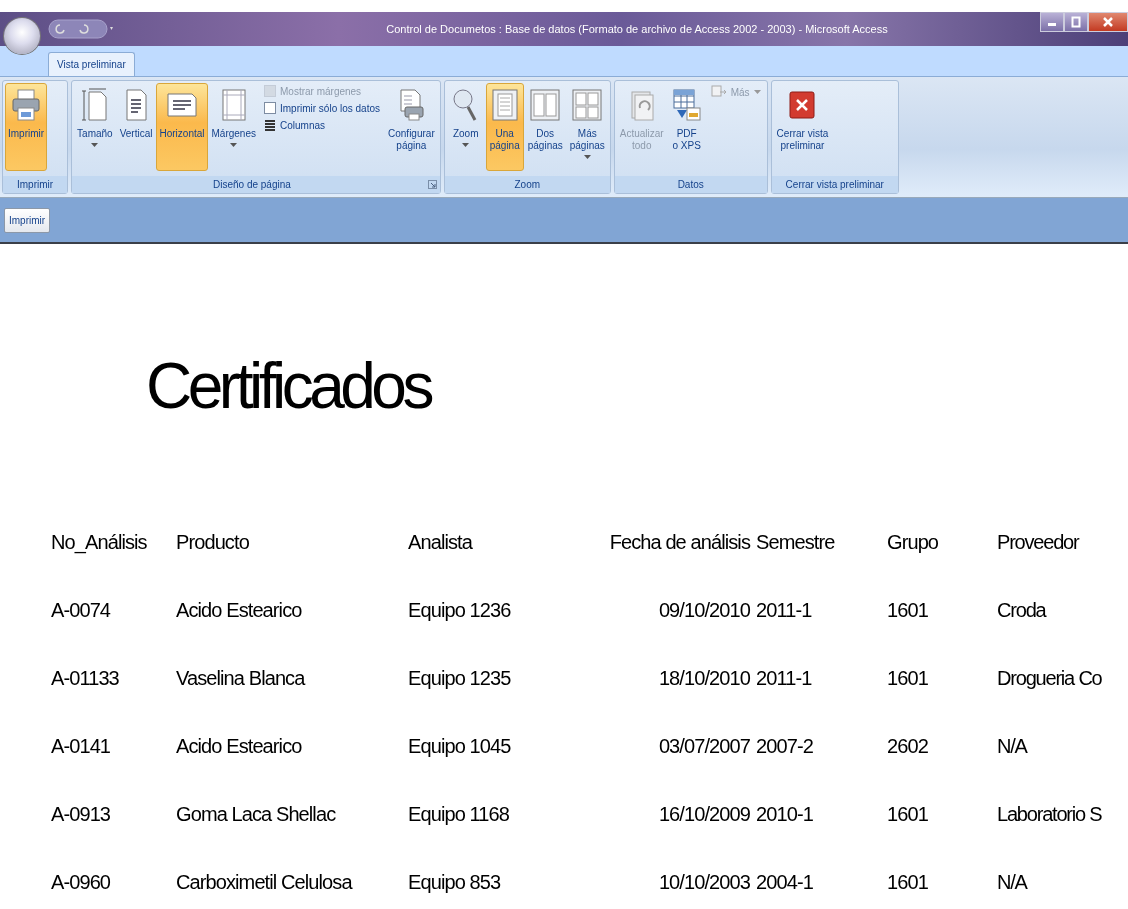 The height and width of the screenshot is (909, 1128). What do you see at coordinates (913, 543) in the screenshot?
I see `column-header: Grupo` at bounding box center [913, 543].